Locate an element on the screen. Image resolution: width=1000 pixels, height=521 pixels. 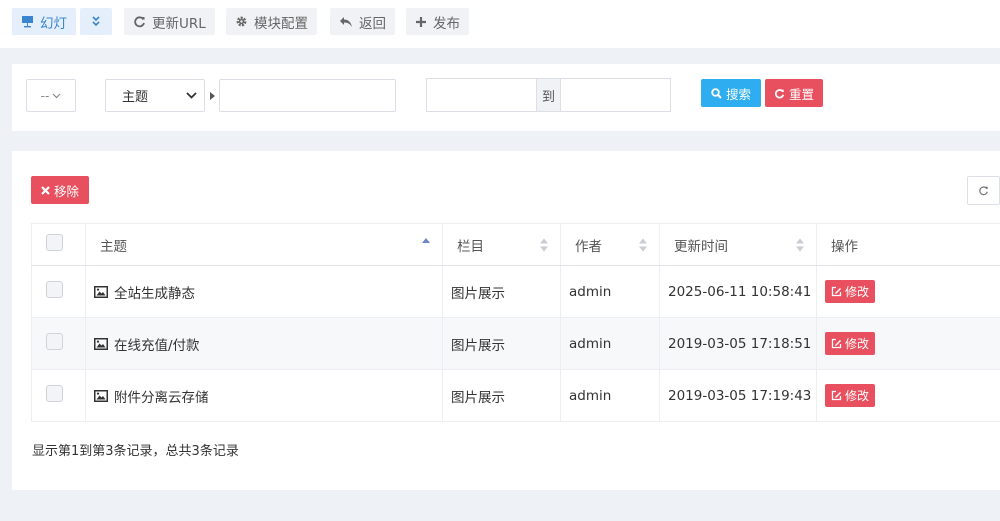
table-header-row: 主题 栏目 作者 更新时间 操作 is located at coordinates (515, 244).